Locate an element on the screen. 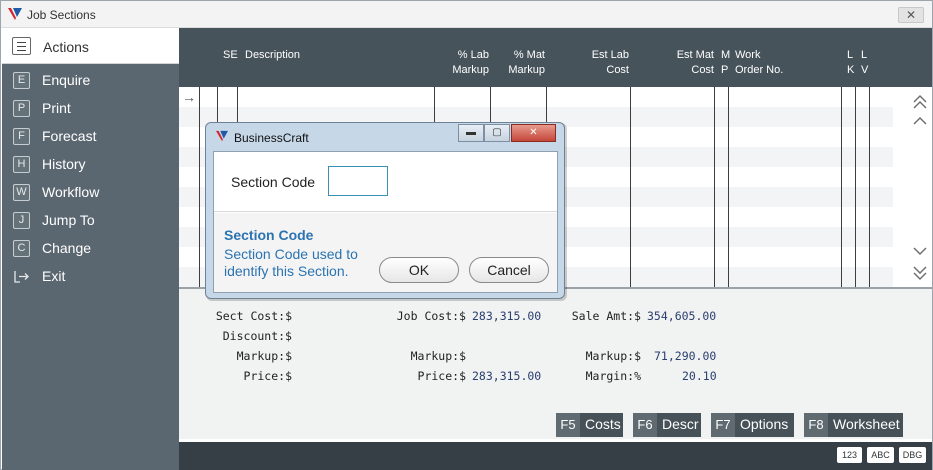  sale-amt-label: Sale Amt:$ is located at coordinates (606, 316).